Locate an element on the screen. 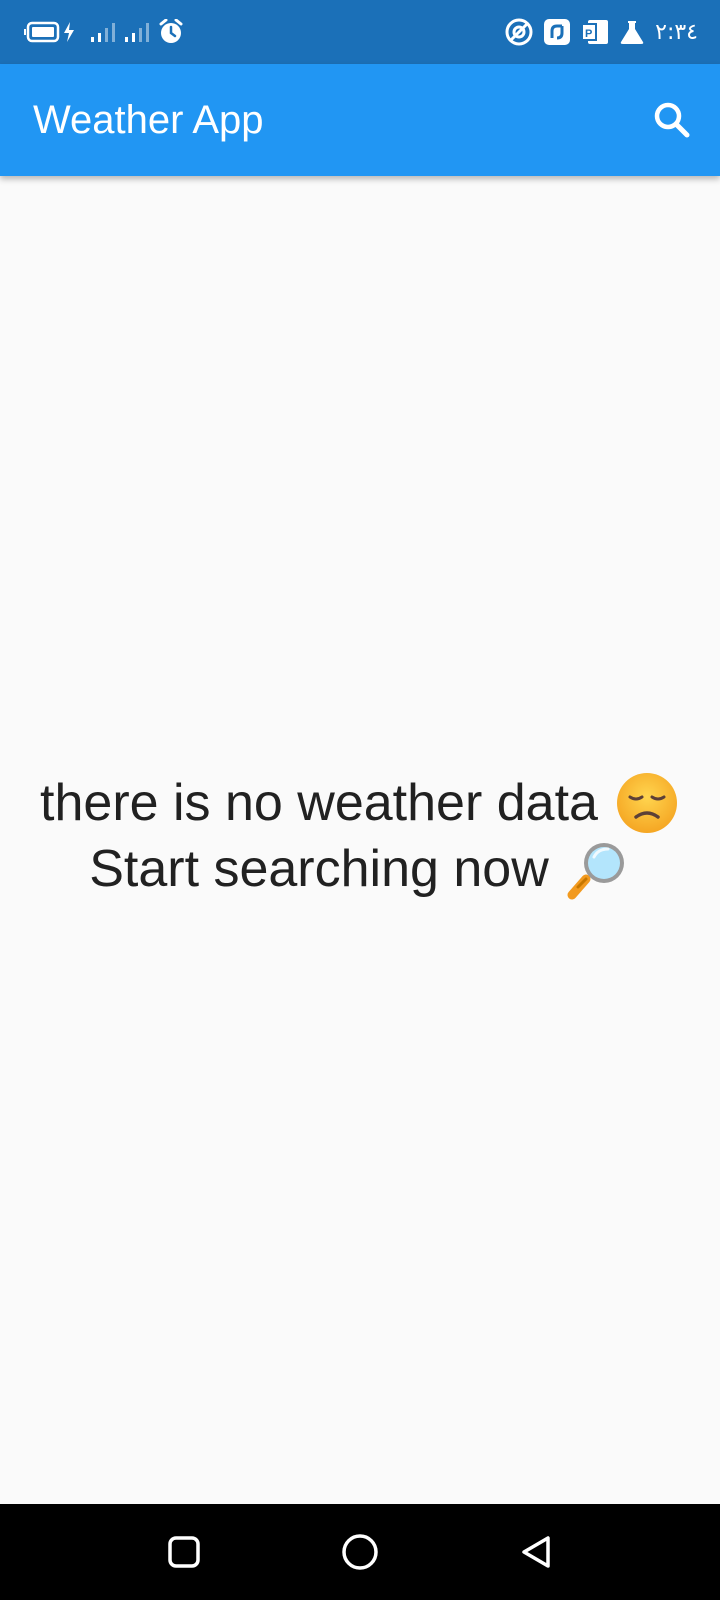 This screenshot has width=720, height=1600. no-data-text: there is no weather data is located at coordinates (319, 803).